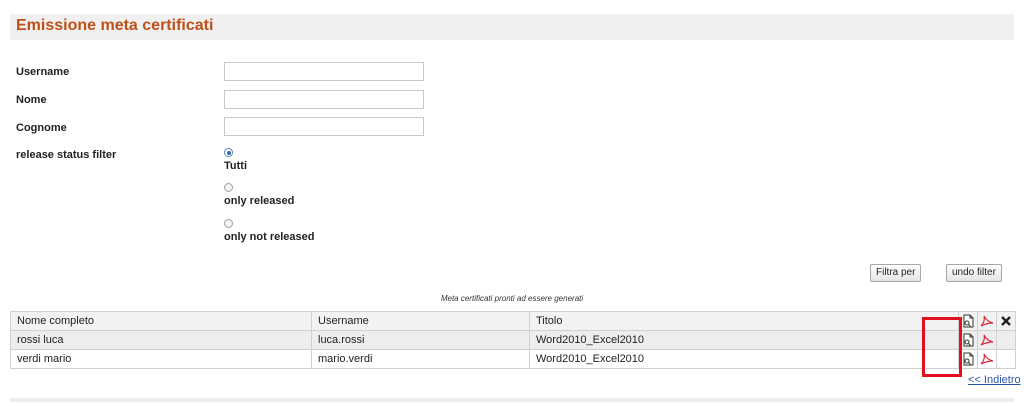 This screenshot has width=1024, height=406. I want to click on back-link: << Indietro, so click(994, 380).